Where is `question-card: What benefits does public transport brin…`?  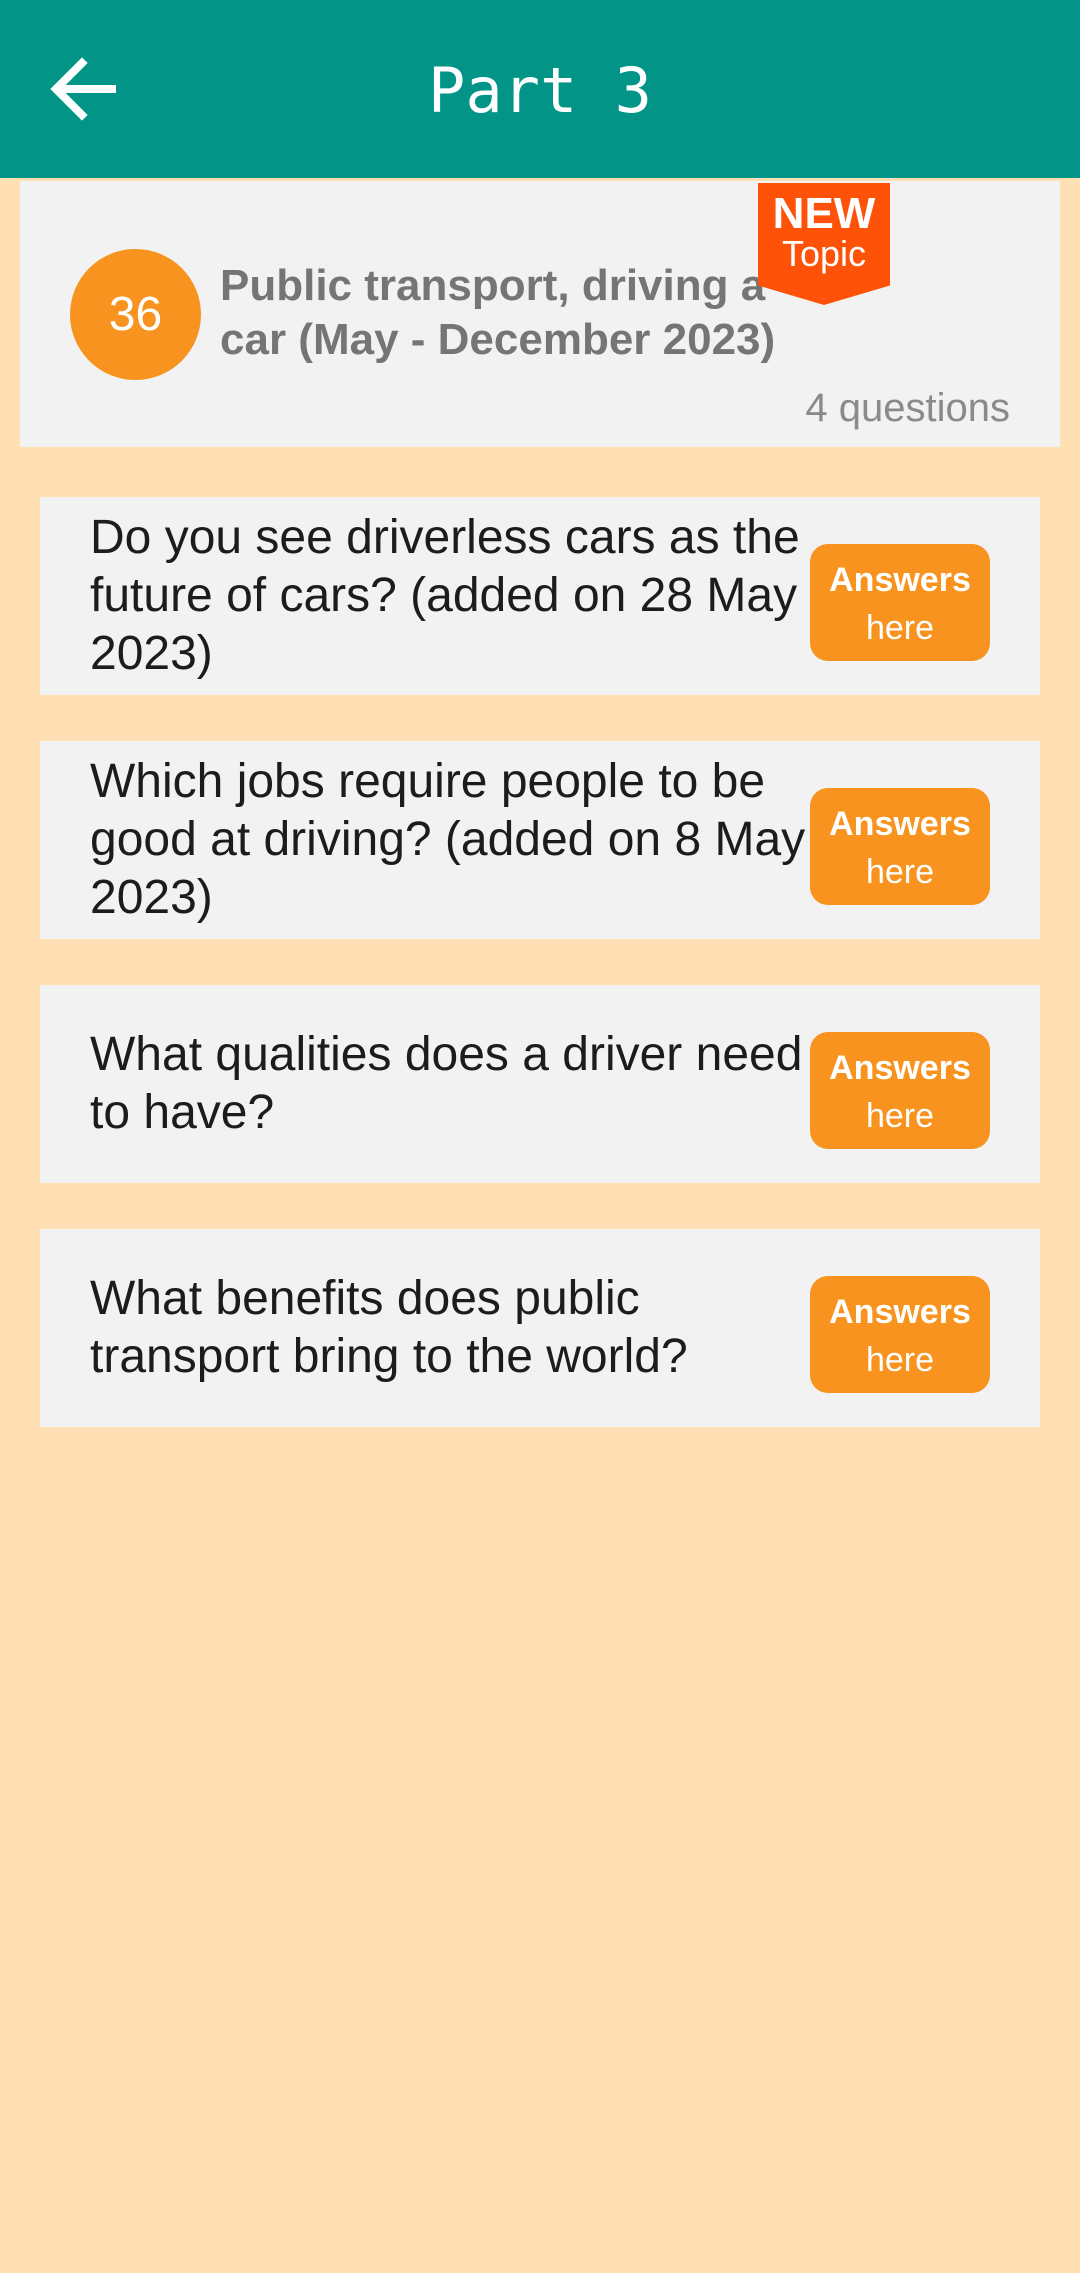 question-card: What benefits does public transport brin… is located at coordinates (540, 1328).